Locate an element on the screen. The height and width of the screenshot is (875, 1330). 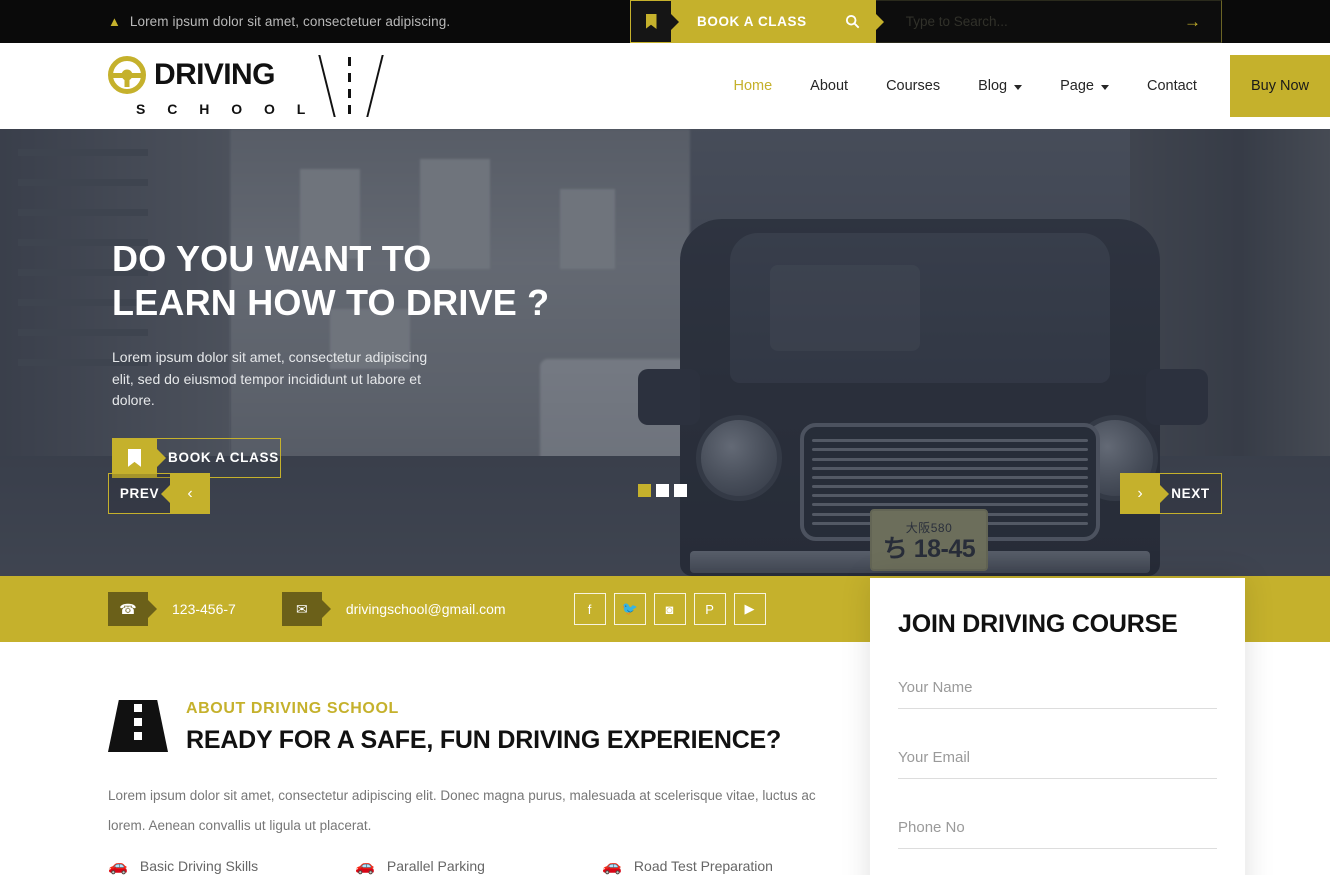
nav-label: About is located at coordinates (829, 86).